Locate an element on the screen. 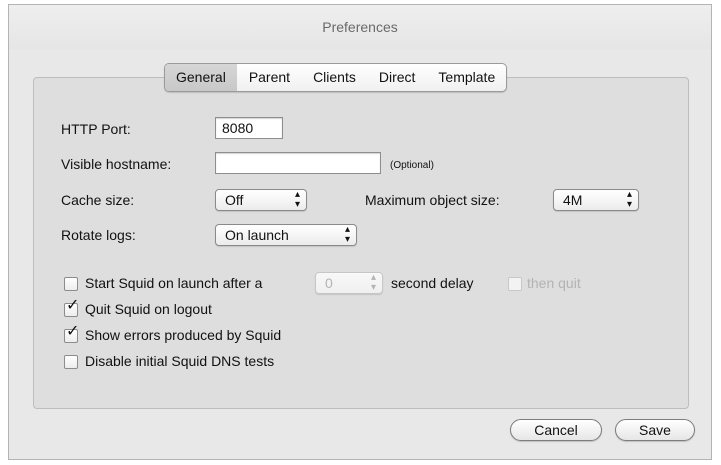 The width and height of the screenshot is (721, 465). tab-bar: General Parent Clients Direct Template is located at coordinates (336, 77).